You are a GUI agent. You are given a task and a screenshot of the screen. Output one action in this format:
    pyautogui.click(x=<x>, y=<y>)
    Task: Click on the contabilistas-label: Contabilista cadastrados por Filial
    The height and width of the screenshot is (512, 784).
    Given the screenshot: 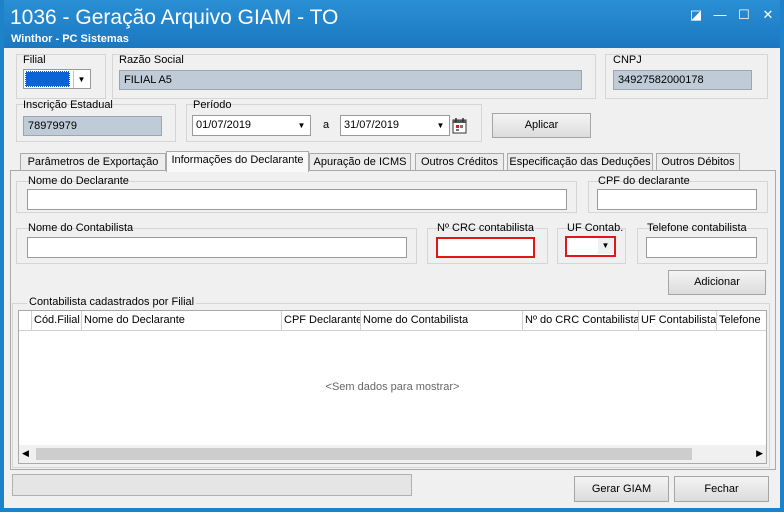 What is the action you would take?
    pyautogui.click(x=112, y=302)
    